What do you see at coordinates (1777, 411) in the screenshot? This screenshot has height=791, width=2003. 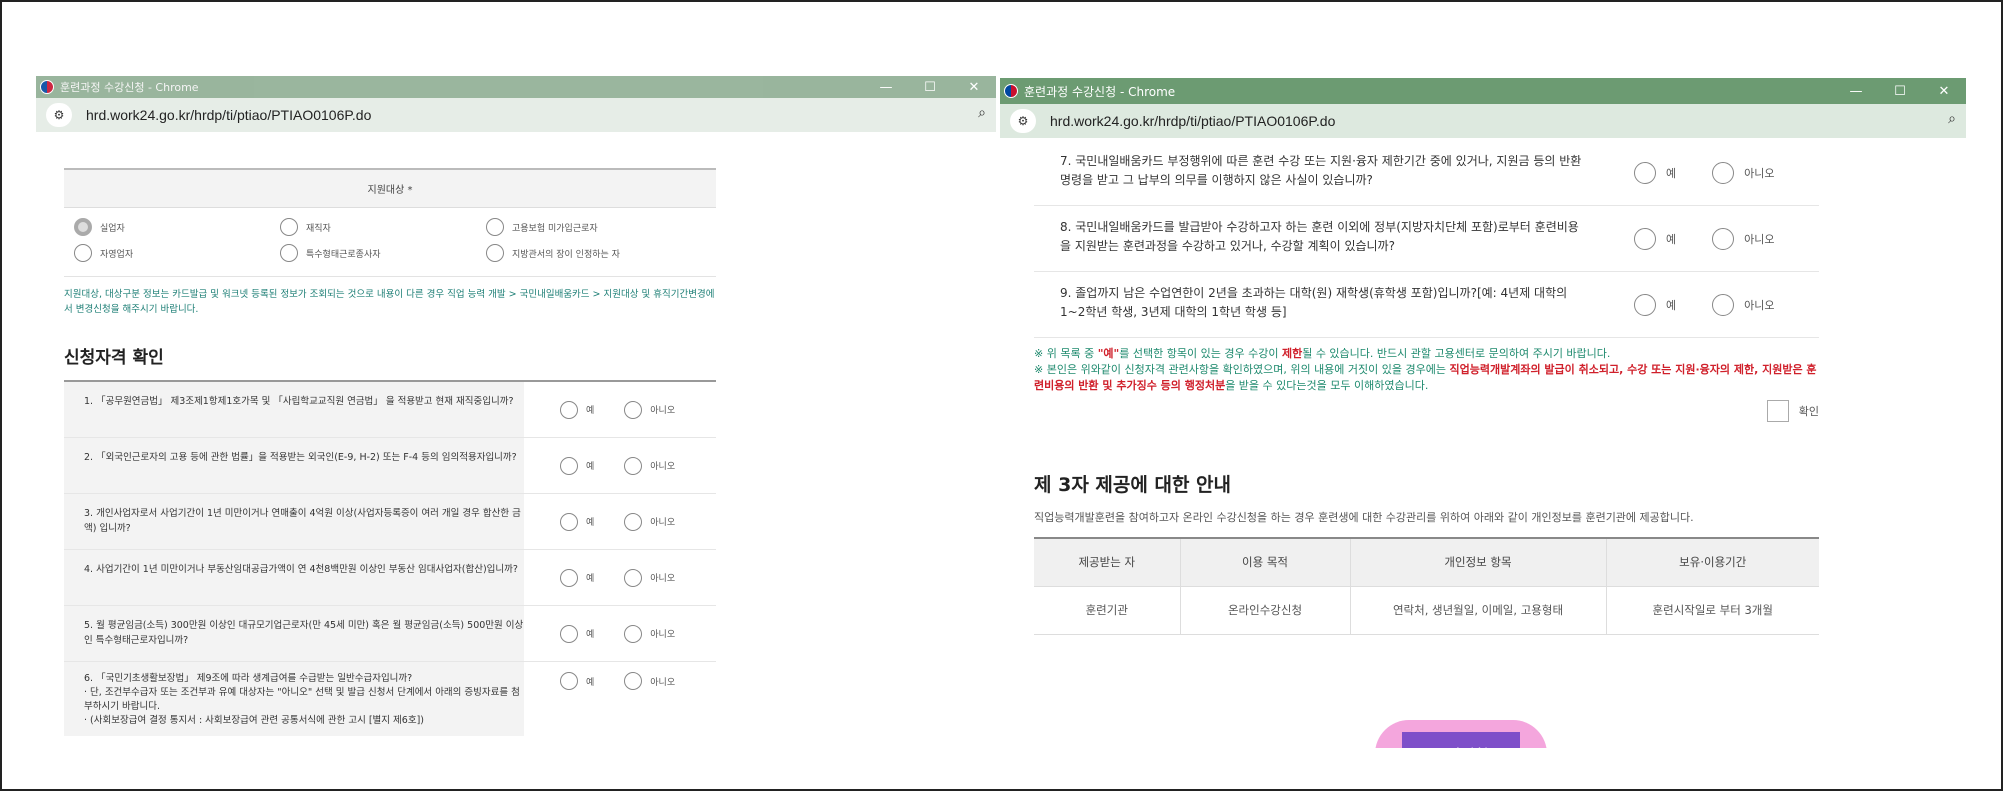 I see `confirm-checkbox` at bounding box center [1777, 411].